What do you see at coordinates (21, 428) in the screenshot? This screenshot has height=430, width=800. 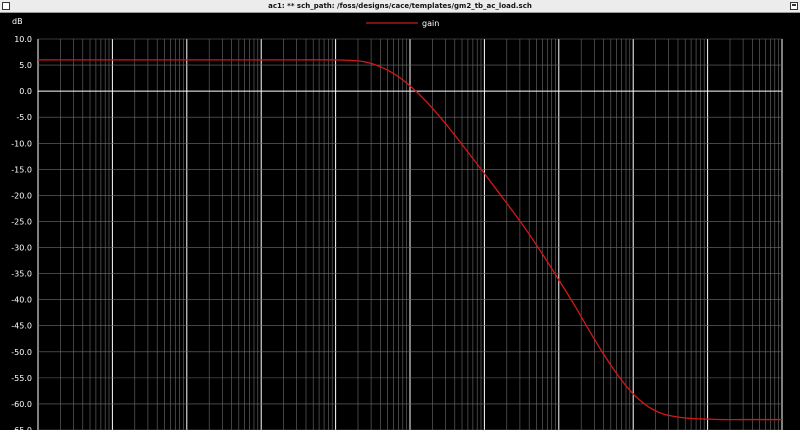 I see `y-tick-label: -65.0` at bounding box center [21, 428].